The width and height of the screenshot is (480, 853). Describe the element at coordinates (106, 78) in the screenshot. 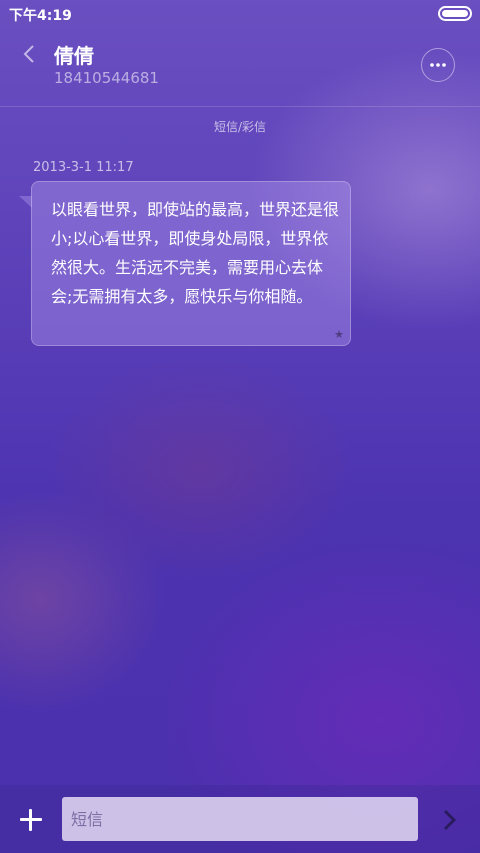

I see `contact-number: 18410544681` at that location.